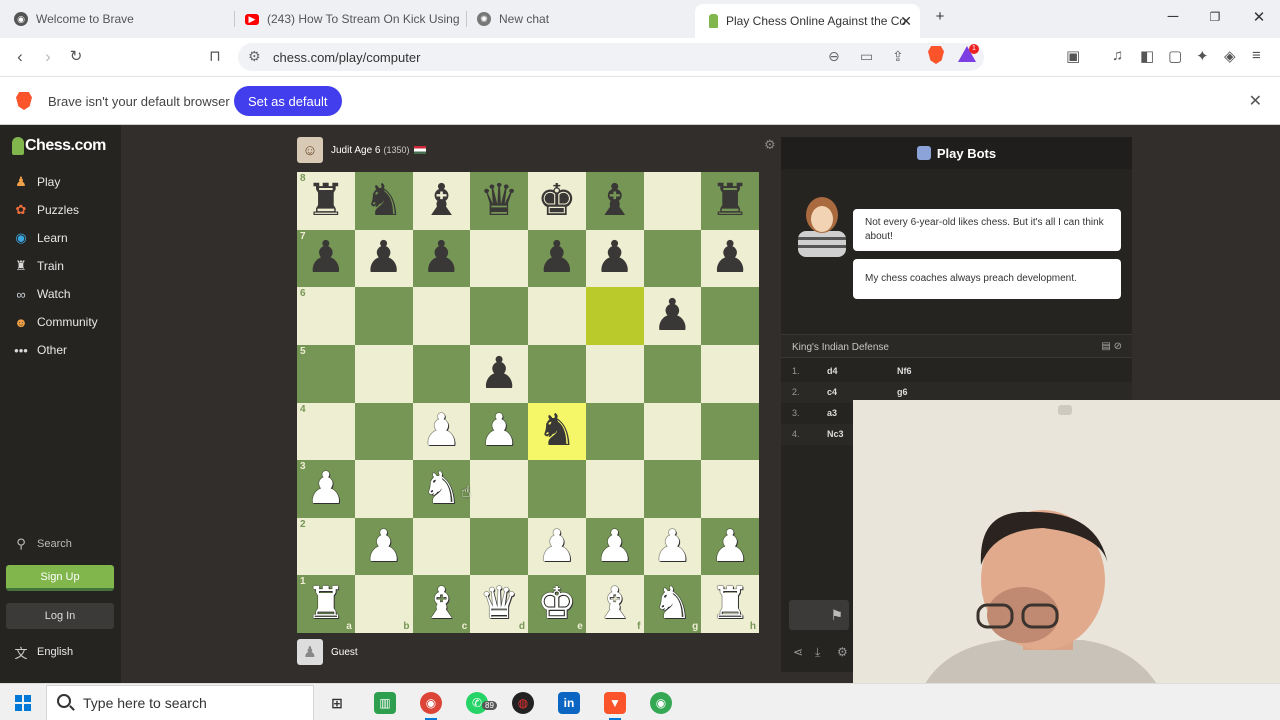 Image resolution: width=1280 pixels, height=720 pixels. Describe the element at coordinates (1256, 55) in the screenshot. I see `menu-icon: ≡` at that location.